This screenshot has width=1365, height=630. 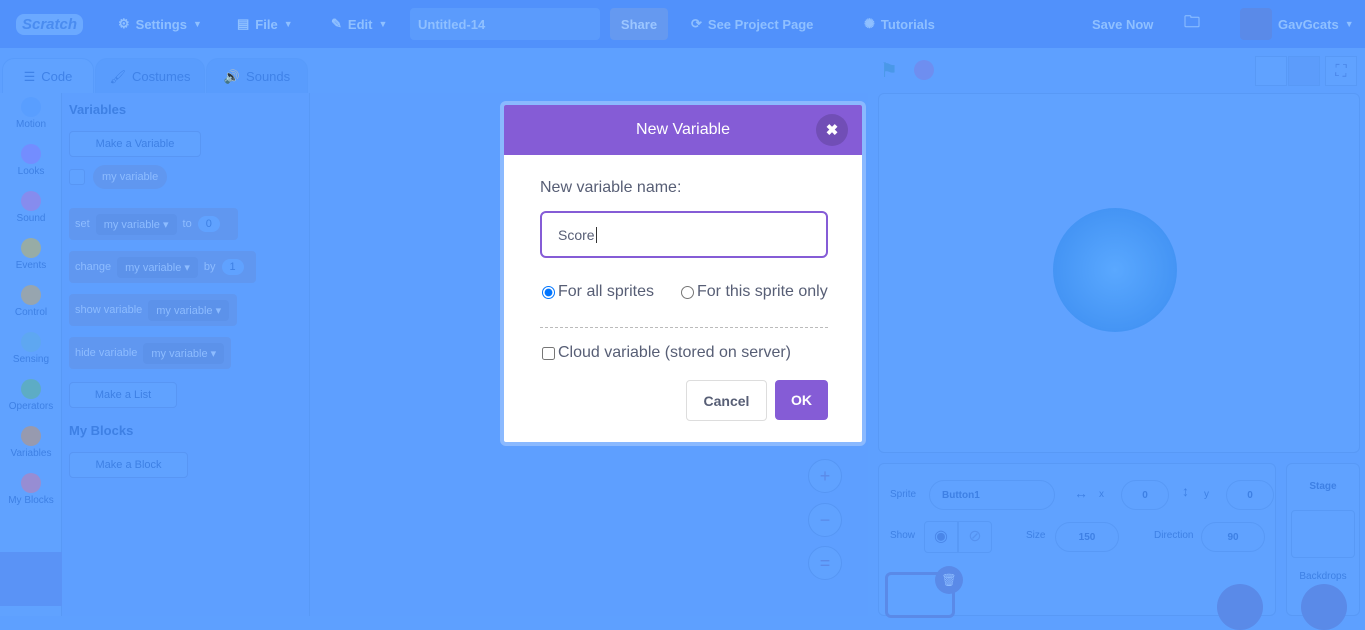 I want to click on ok-button: OK, so click(x=801, y=400).